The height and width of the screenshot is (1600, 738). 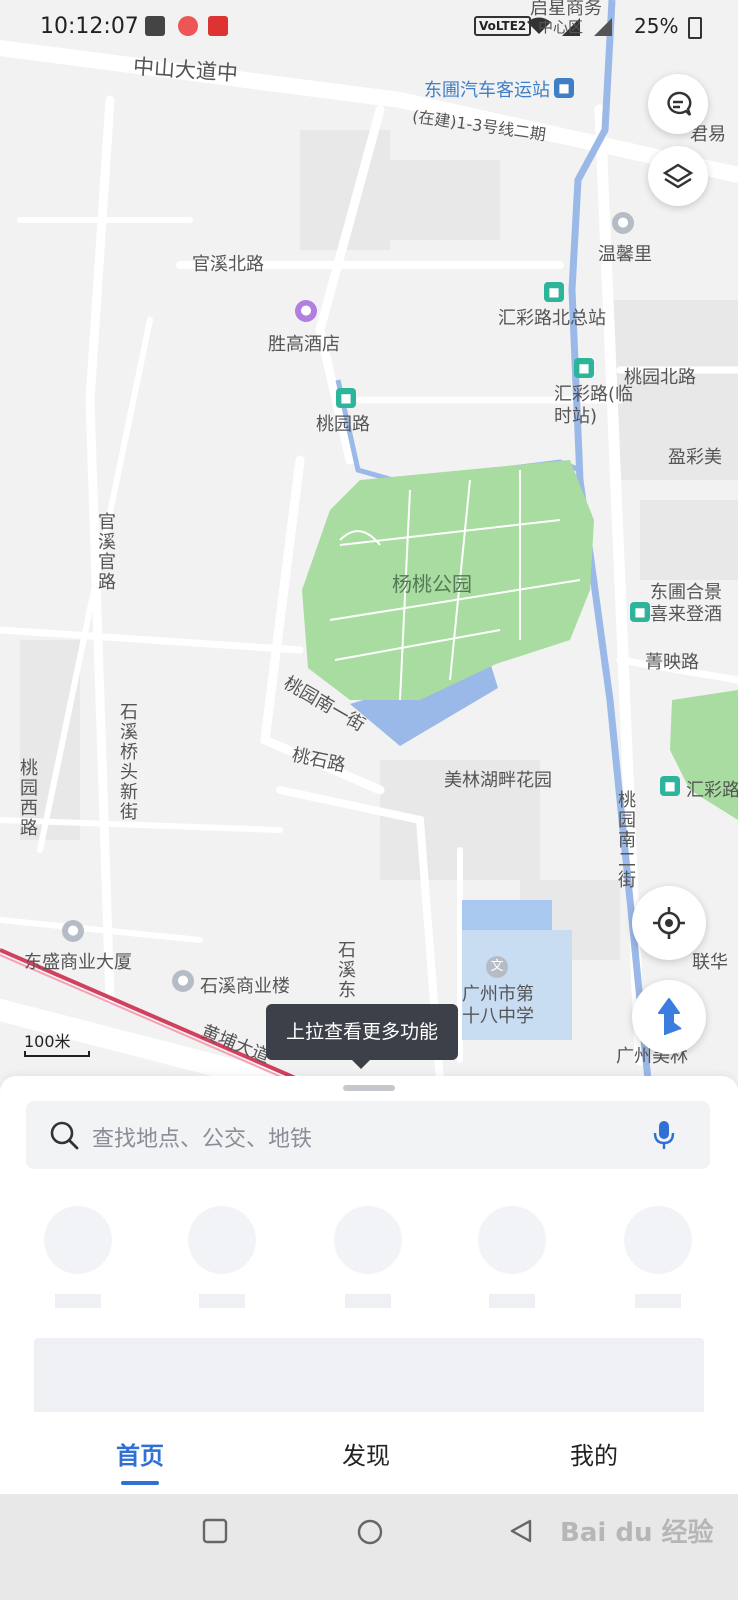 I want to click on status-time: 10:12:07, so click(x=89, y=26).